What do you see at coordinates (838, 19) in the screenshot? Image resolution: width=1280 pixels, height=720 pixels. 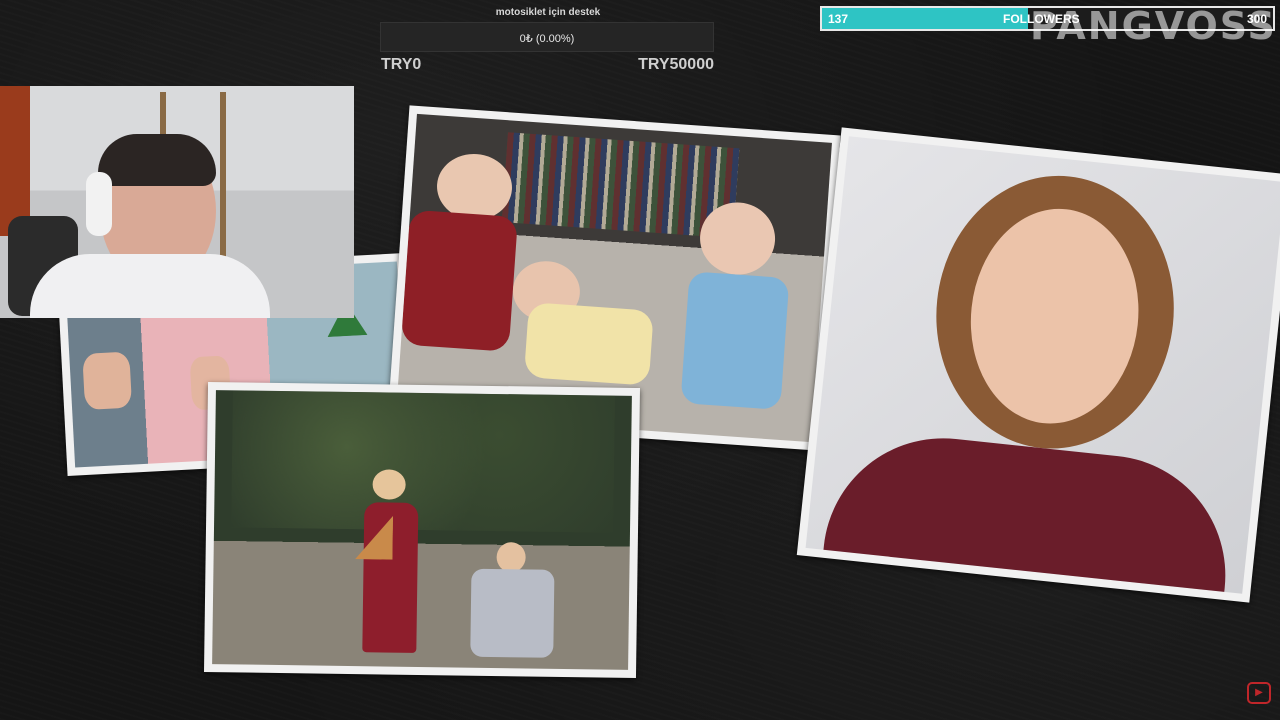 I see `followers-current-count: 137` at bounding box center [838, 19].